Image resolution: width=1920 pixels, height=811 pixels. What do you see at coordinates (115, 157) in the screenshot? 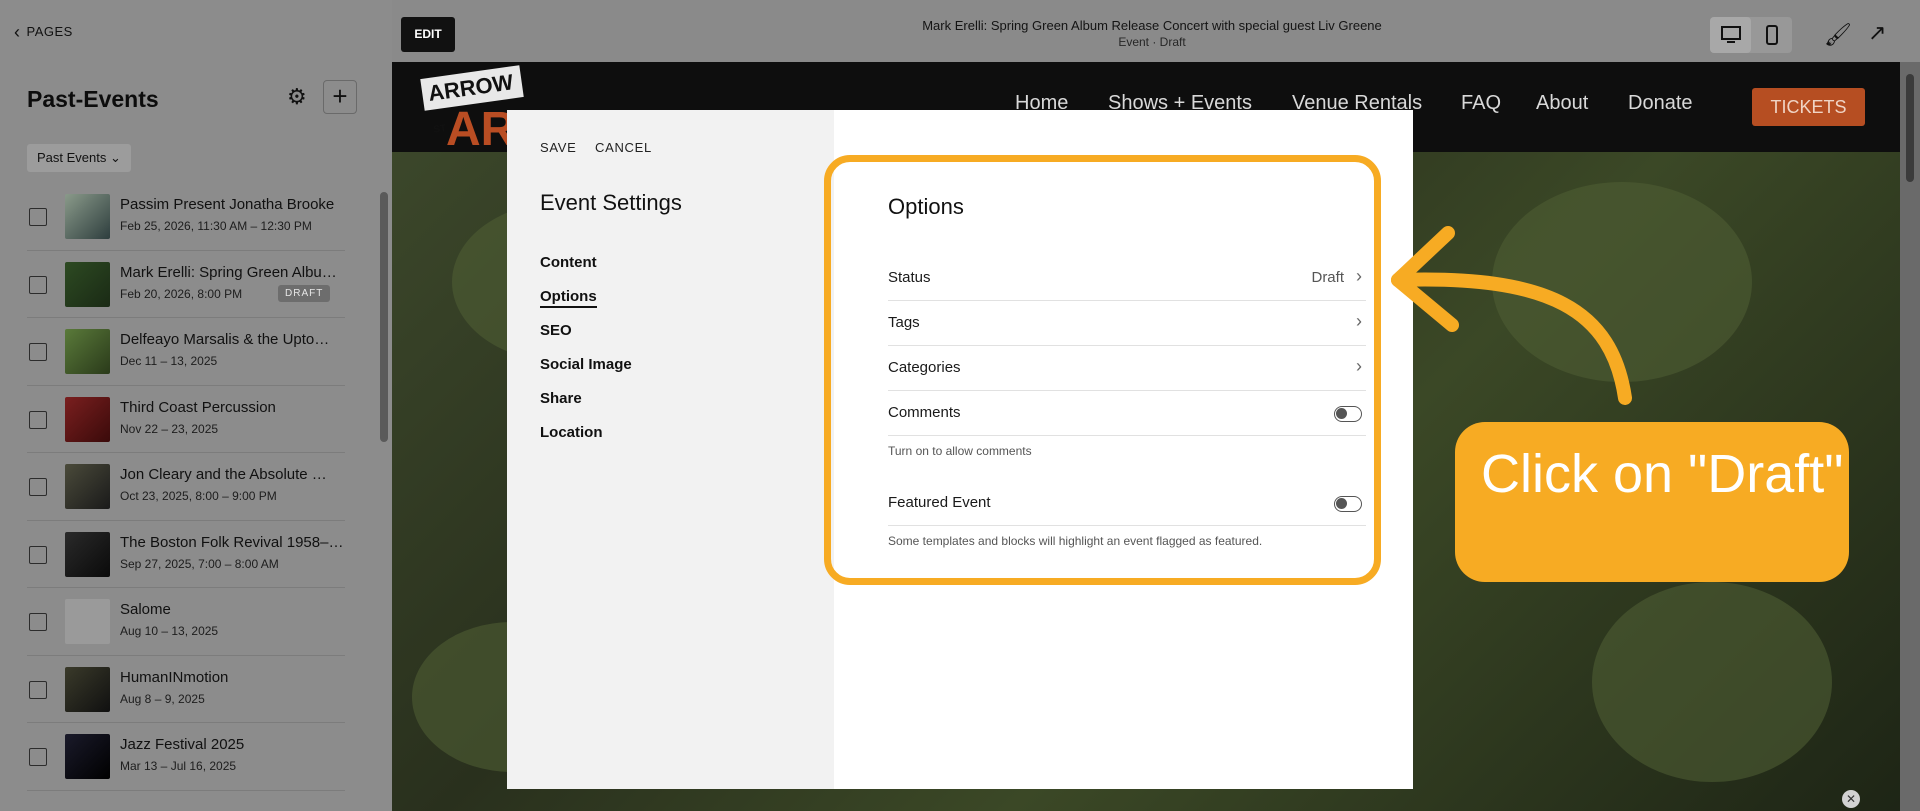
I see `chevron-down-icon: ⌄` at bounding box center [115, 157].